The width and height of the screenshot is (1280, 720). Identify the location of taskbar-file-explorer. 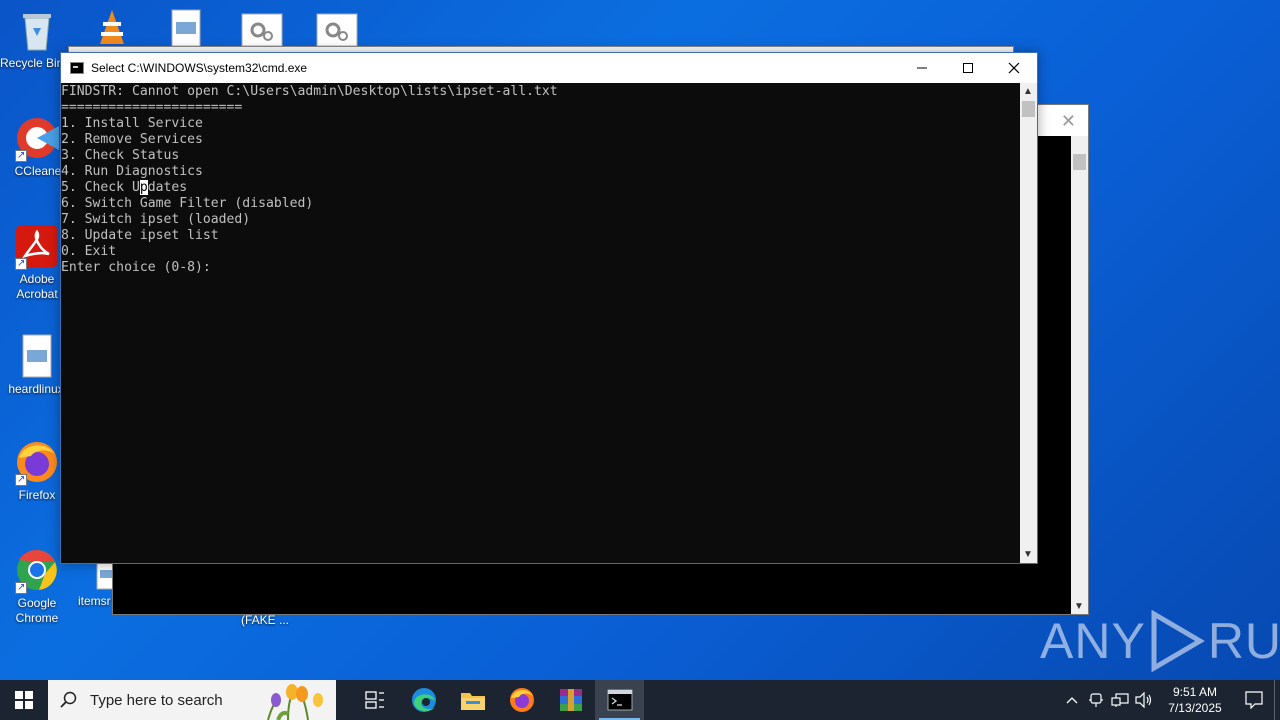
(472, 700).